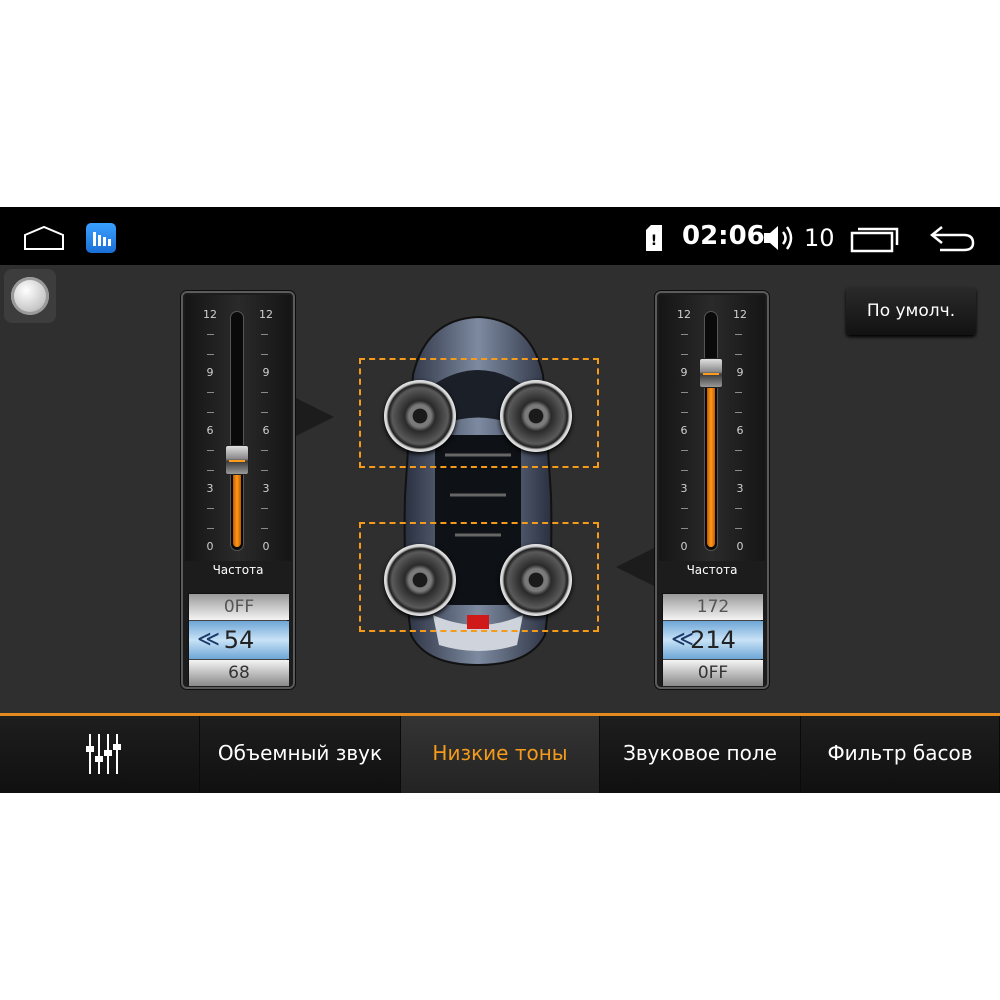 The height and width of the screenshot is (1000, 1000). I want to click on floating-assist-button, so click(30, 296).